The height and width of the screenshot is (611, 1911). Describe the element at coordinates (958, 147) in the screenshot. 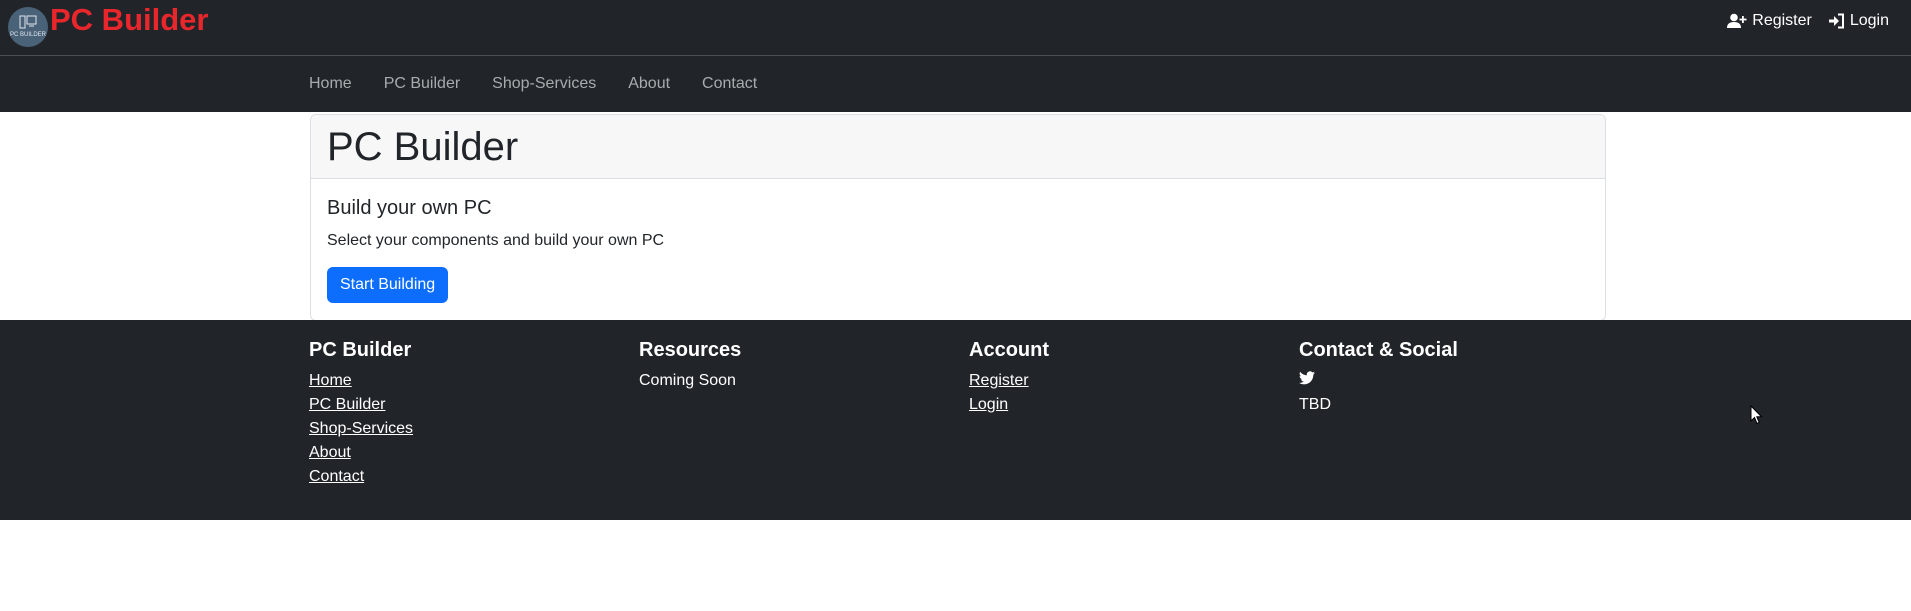

I see `card-header: PC Builder` at that location.